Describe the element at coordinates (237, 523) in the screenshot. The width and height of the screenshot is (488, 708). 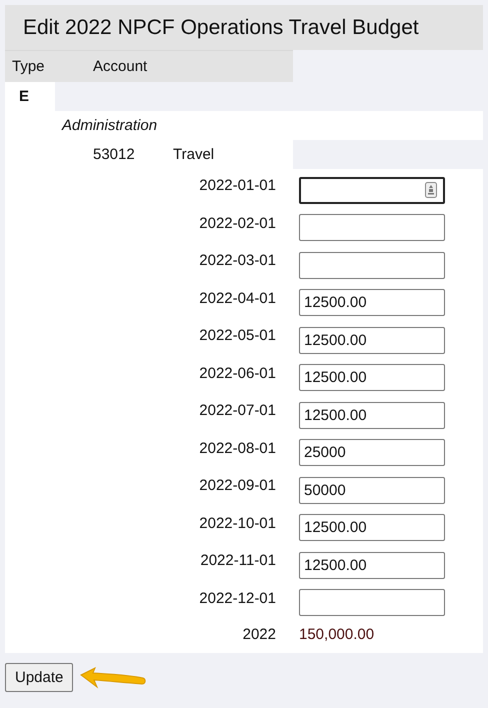
I see `month-label: 2022-10-01` at that location.